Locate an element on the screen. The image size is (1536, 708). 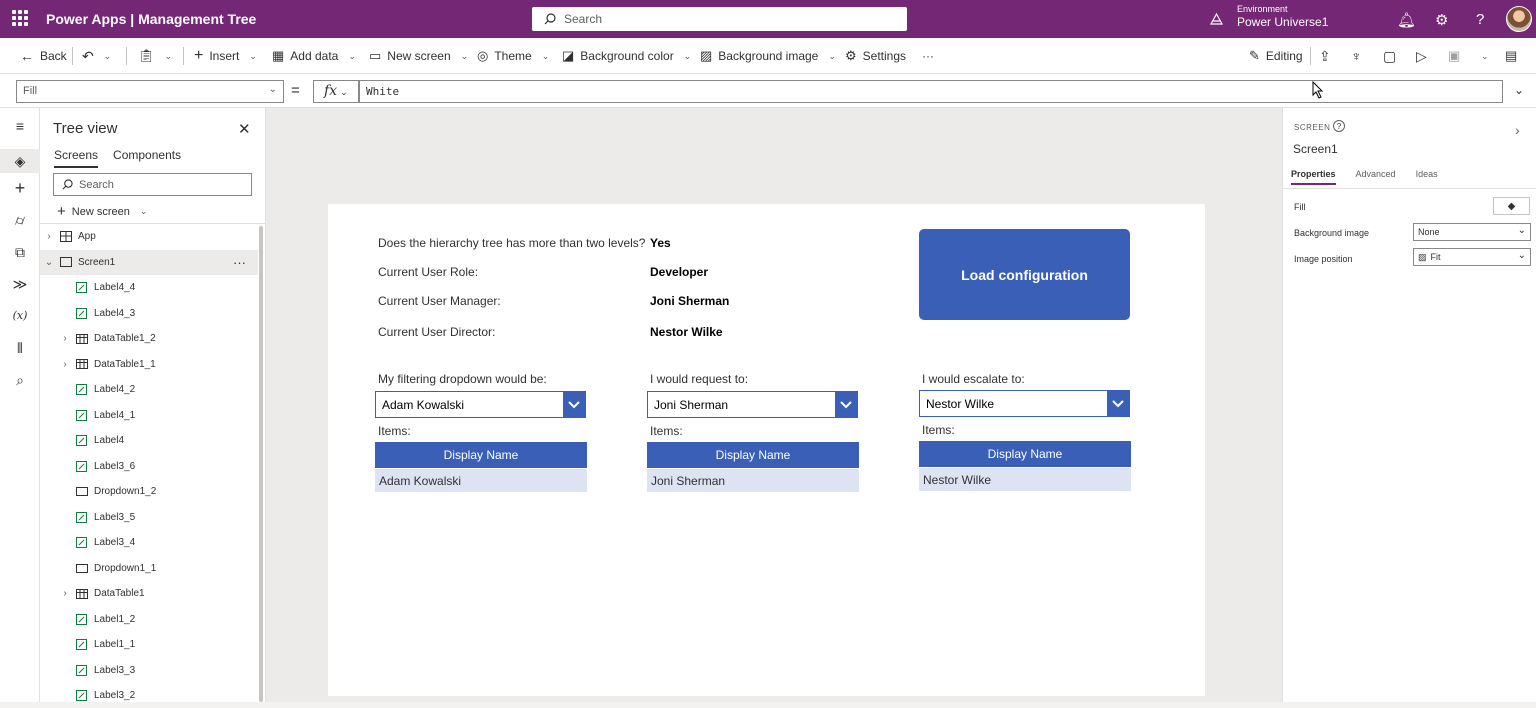
tab-components: Components is located at coordinates (147, 158).